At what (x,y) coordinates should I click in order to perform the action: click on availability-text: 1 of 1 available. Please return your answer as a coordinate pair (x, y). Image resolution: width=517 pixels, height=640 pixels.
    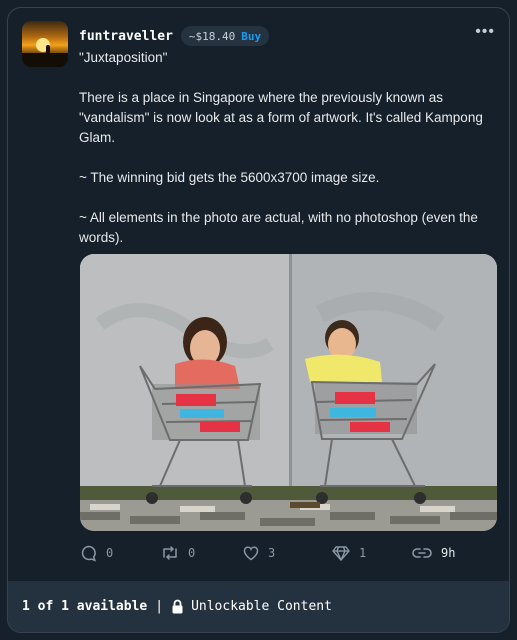
    Looking at the image, I should click on (85, 606).